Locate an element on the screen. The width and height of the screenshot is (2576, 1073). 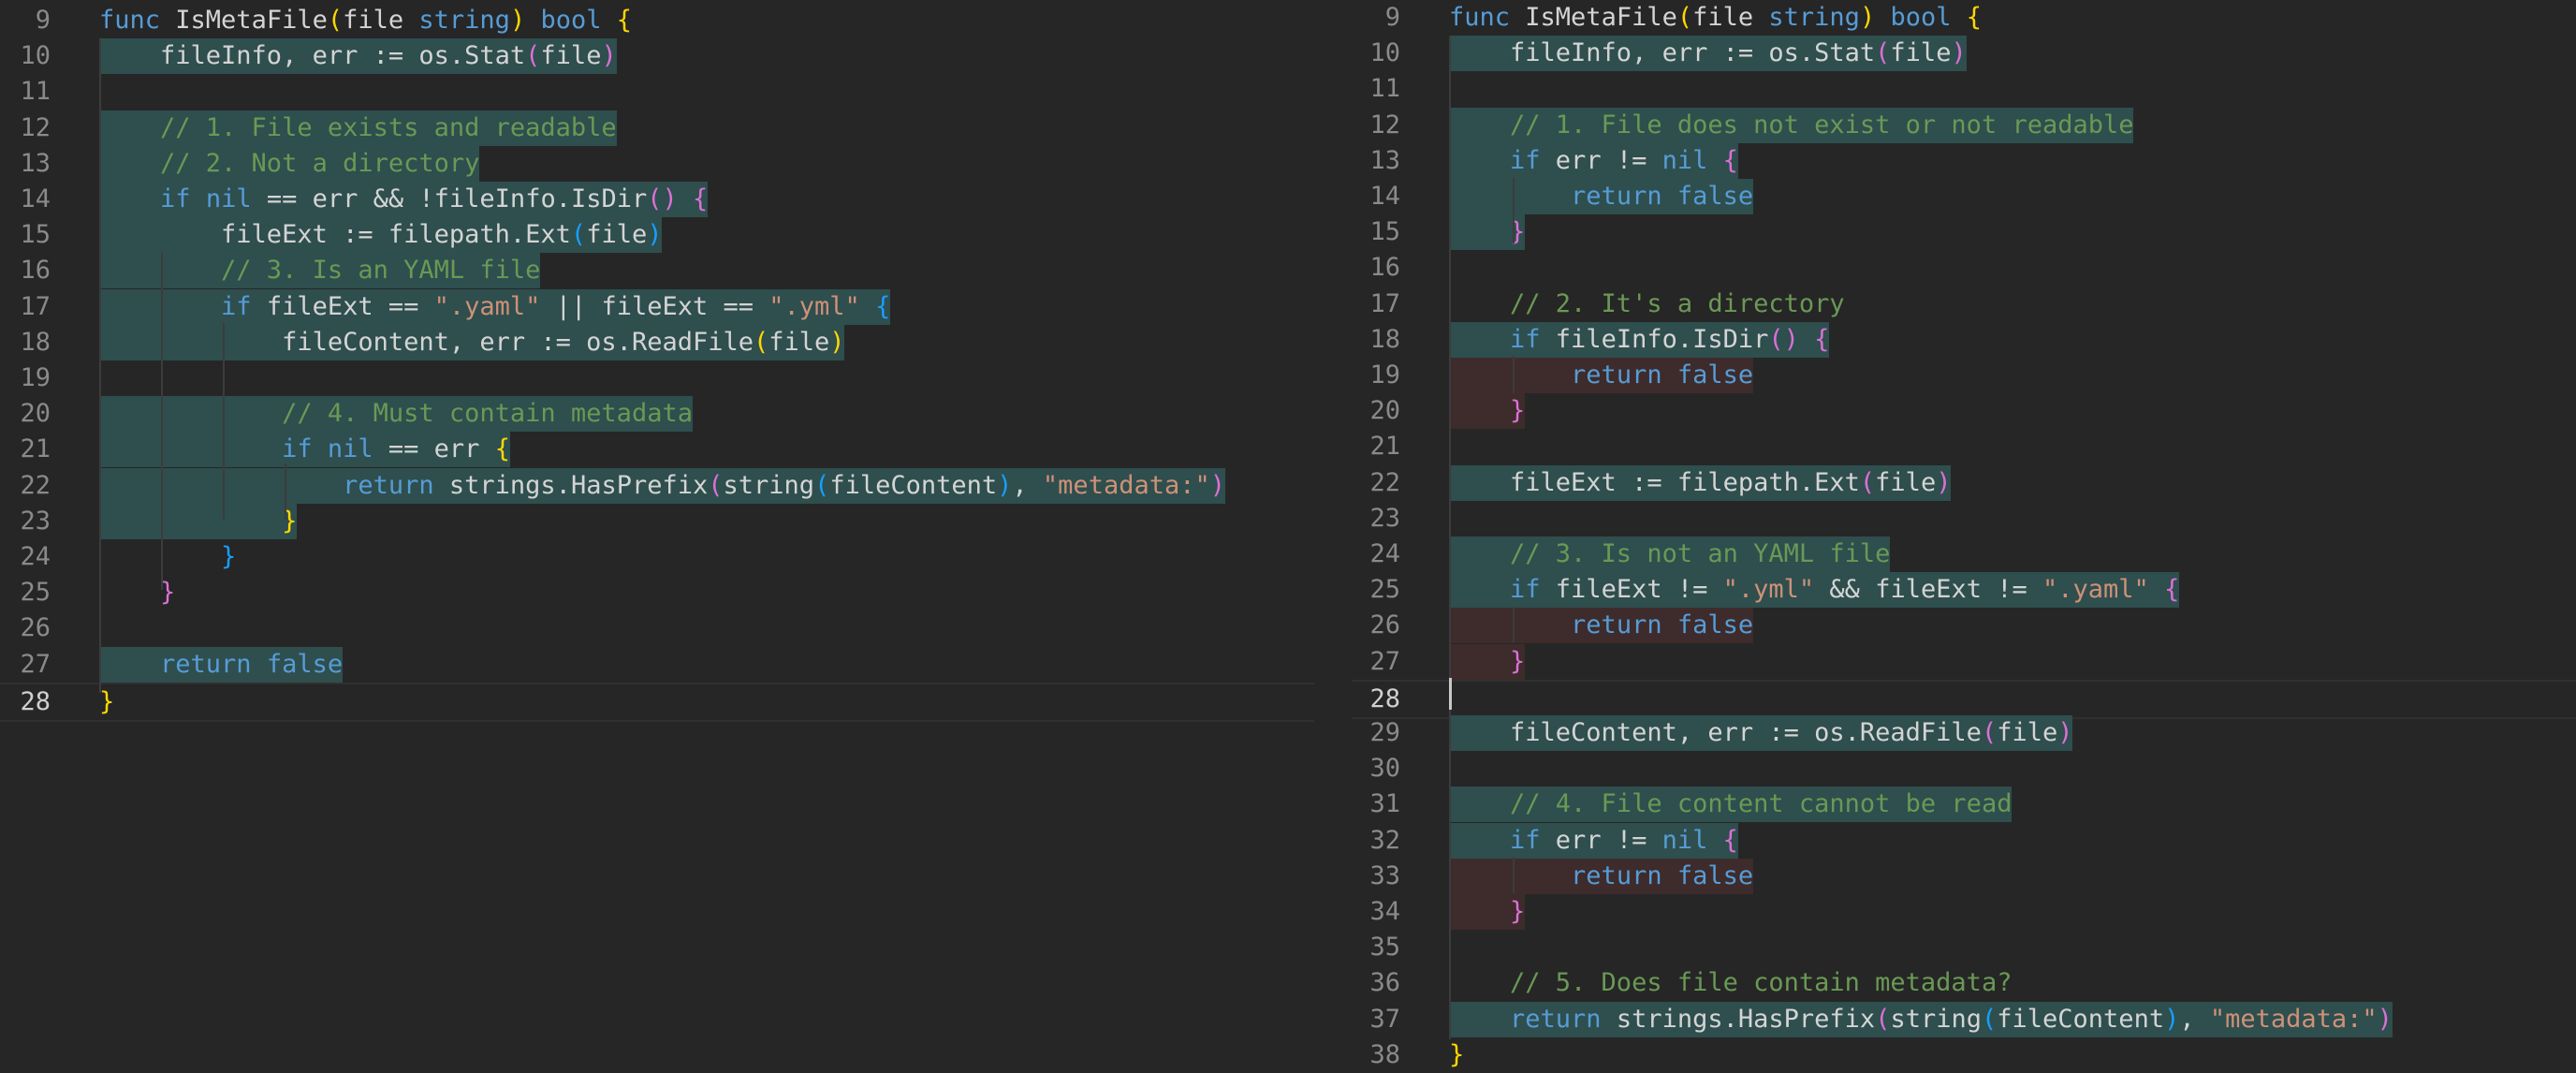
line-number: 21 is located at coordinates (35, 449).